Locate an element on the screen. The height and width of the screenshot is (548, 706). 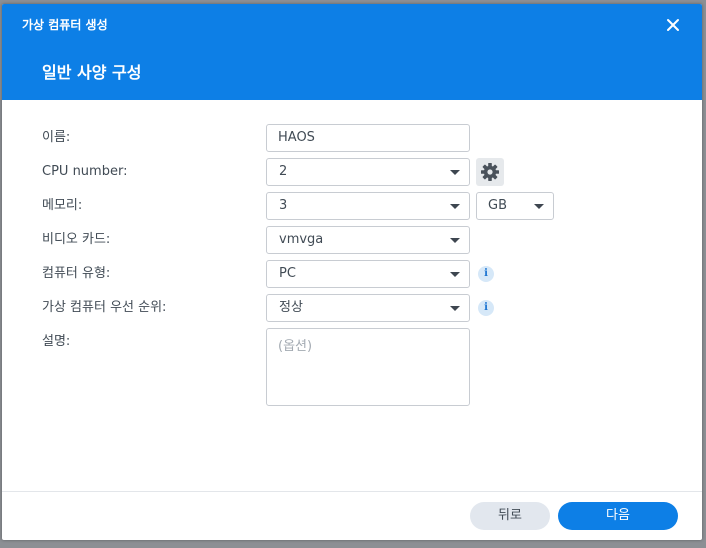
footer-divider is located at coordinates (352, 491).